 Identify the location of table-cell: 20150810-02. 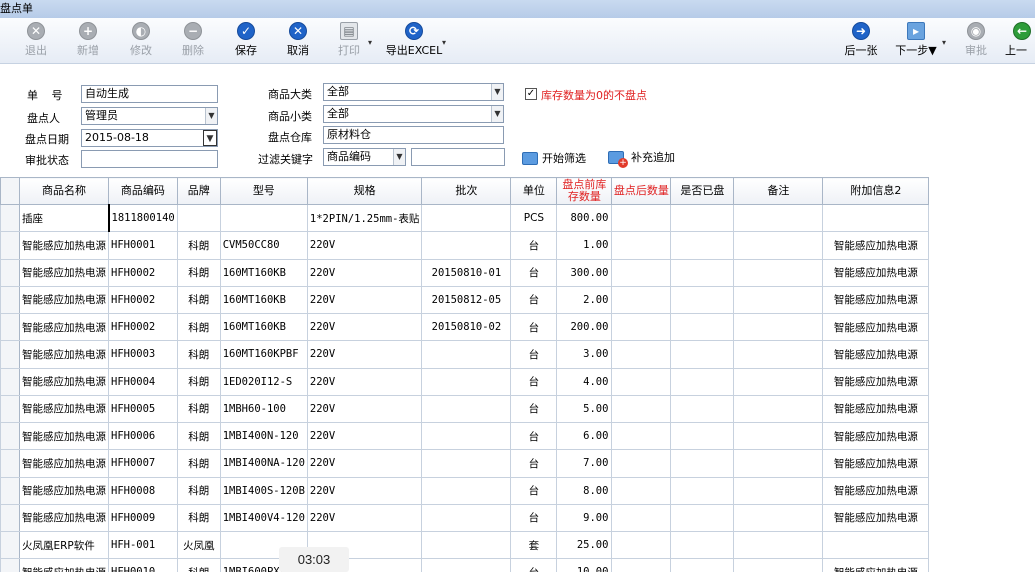
(466, 327).